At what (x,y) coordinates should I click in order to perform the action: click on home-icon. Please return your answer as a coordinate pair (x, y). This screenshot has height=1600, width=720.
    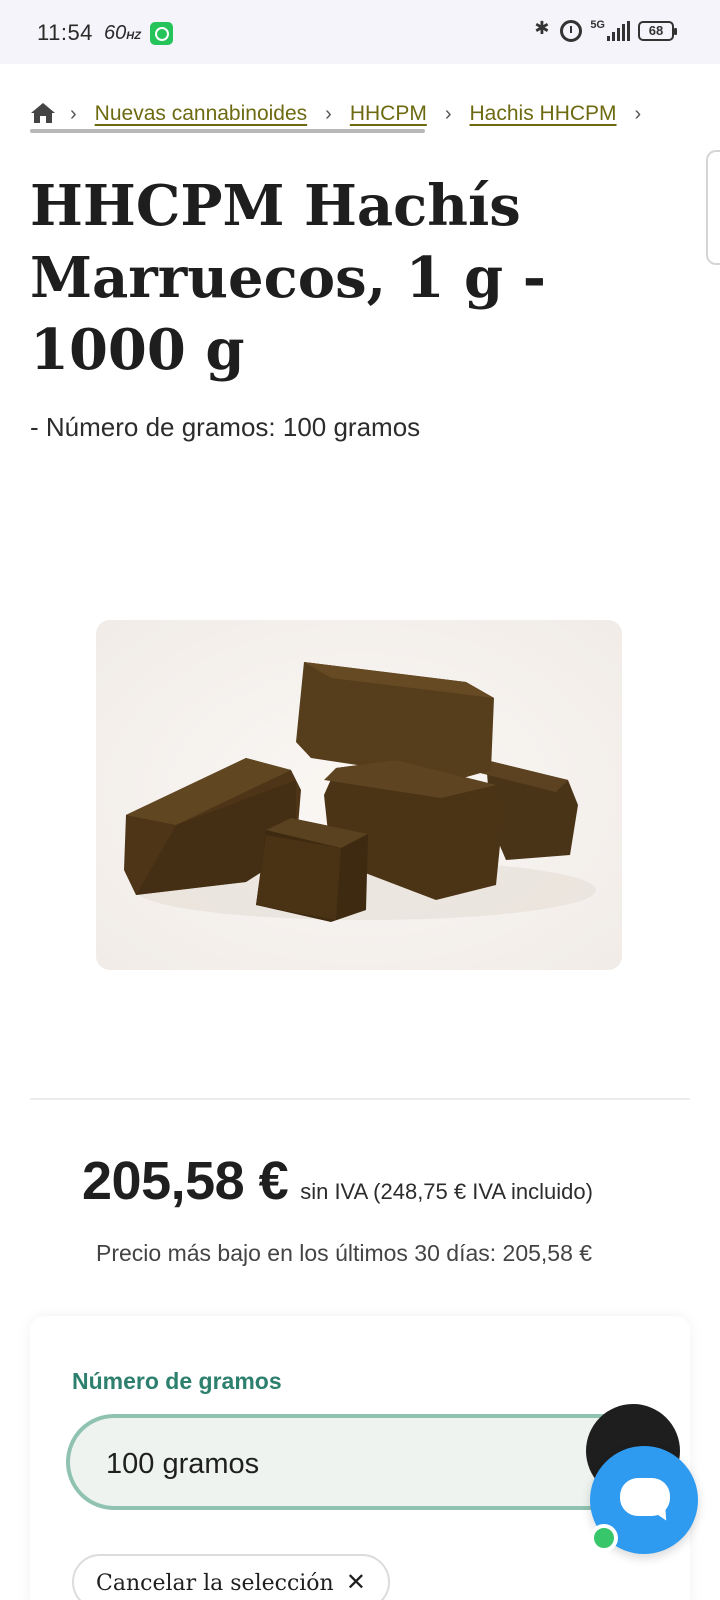
    Looking at the image, I should click on (43, 114).